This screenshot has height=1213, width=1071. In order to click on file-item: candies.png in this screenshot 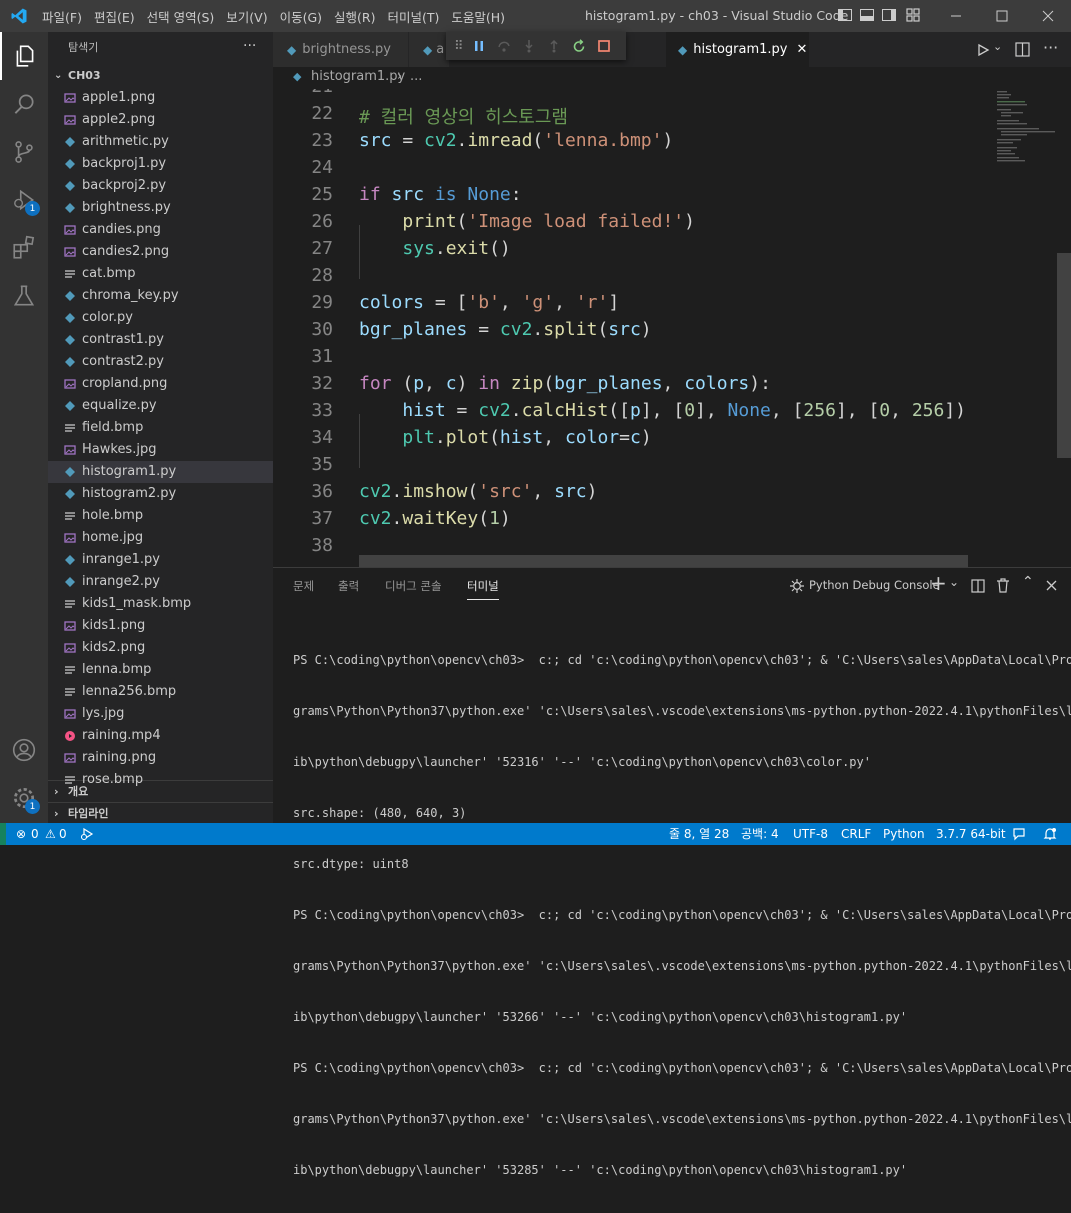, I will do `click(160, 230)`.